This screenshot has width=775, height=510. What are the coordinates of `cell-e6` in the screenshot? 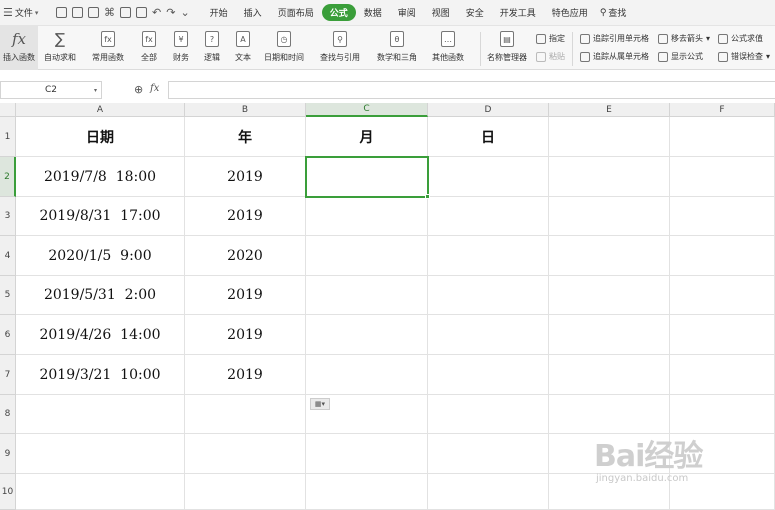 It's located at (609, 335).